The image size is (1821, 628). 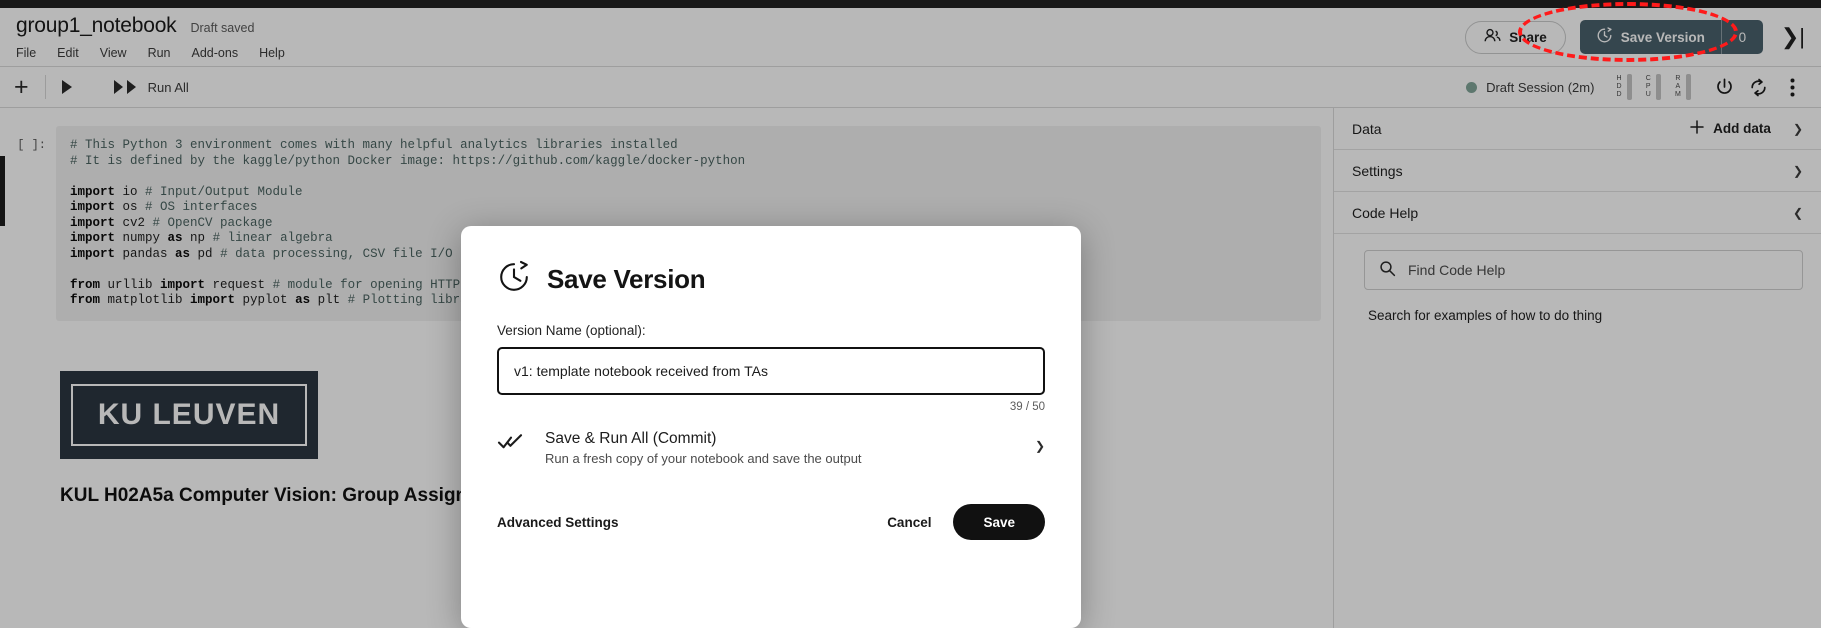 What do you see at coordinates (511, 443) in the screenshot?
I see `double-check-icon` at bounding box center [511, 443].